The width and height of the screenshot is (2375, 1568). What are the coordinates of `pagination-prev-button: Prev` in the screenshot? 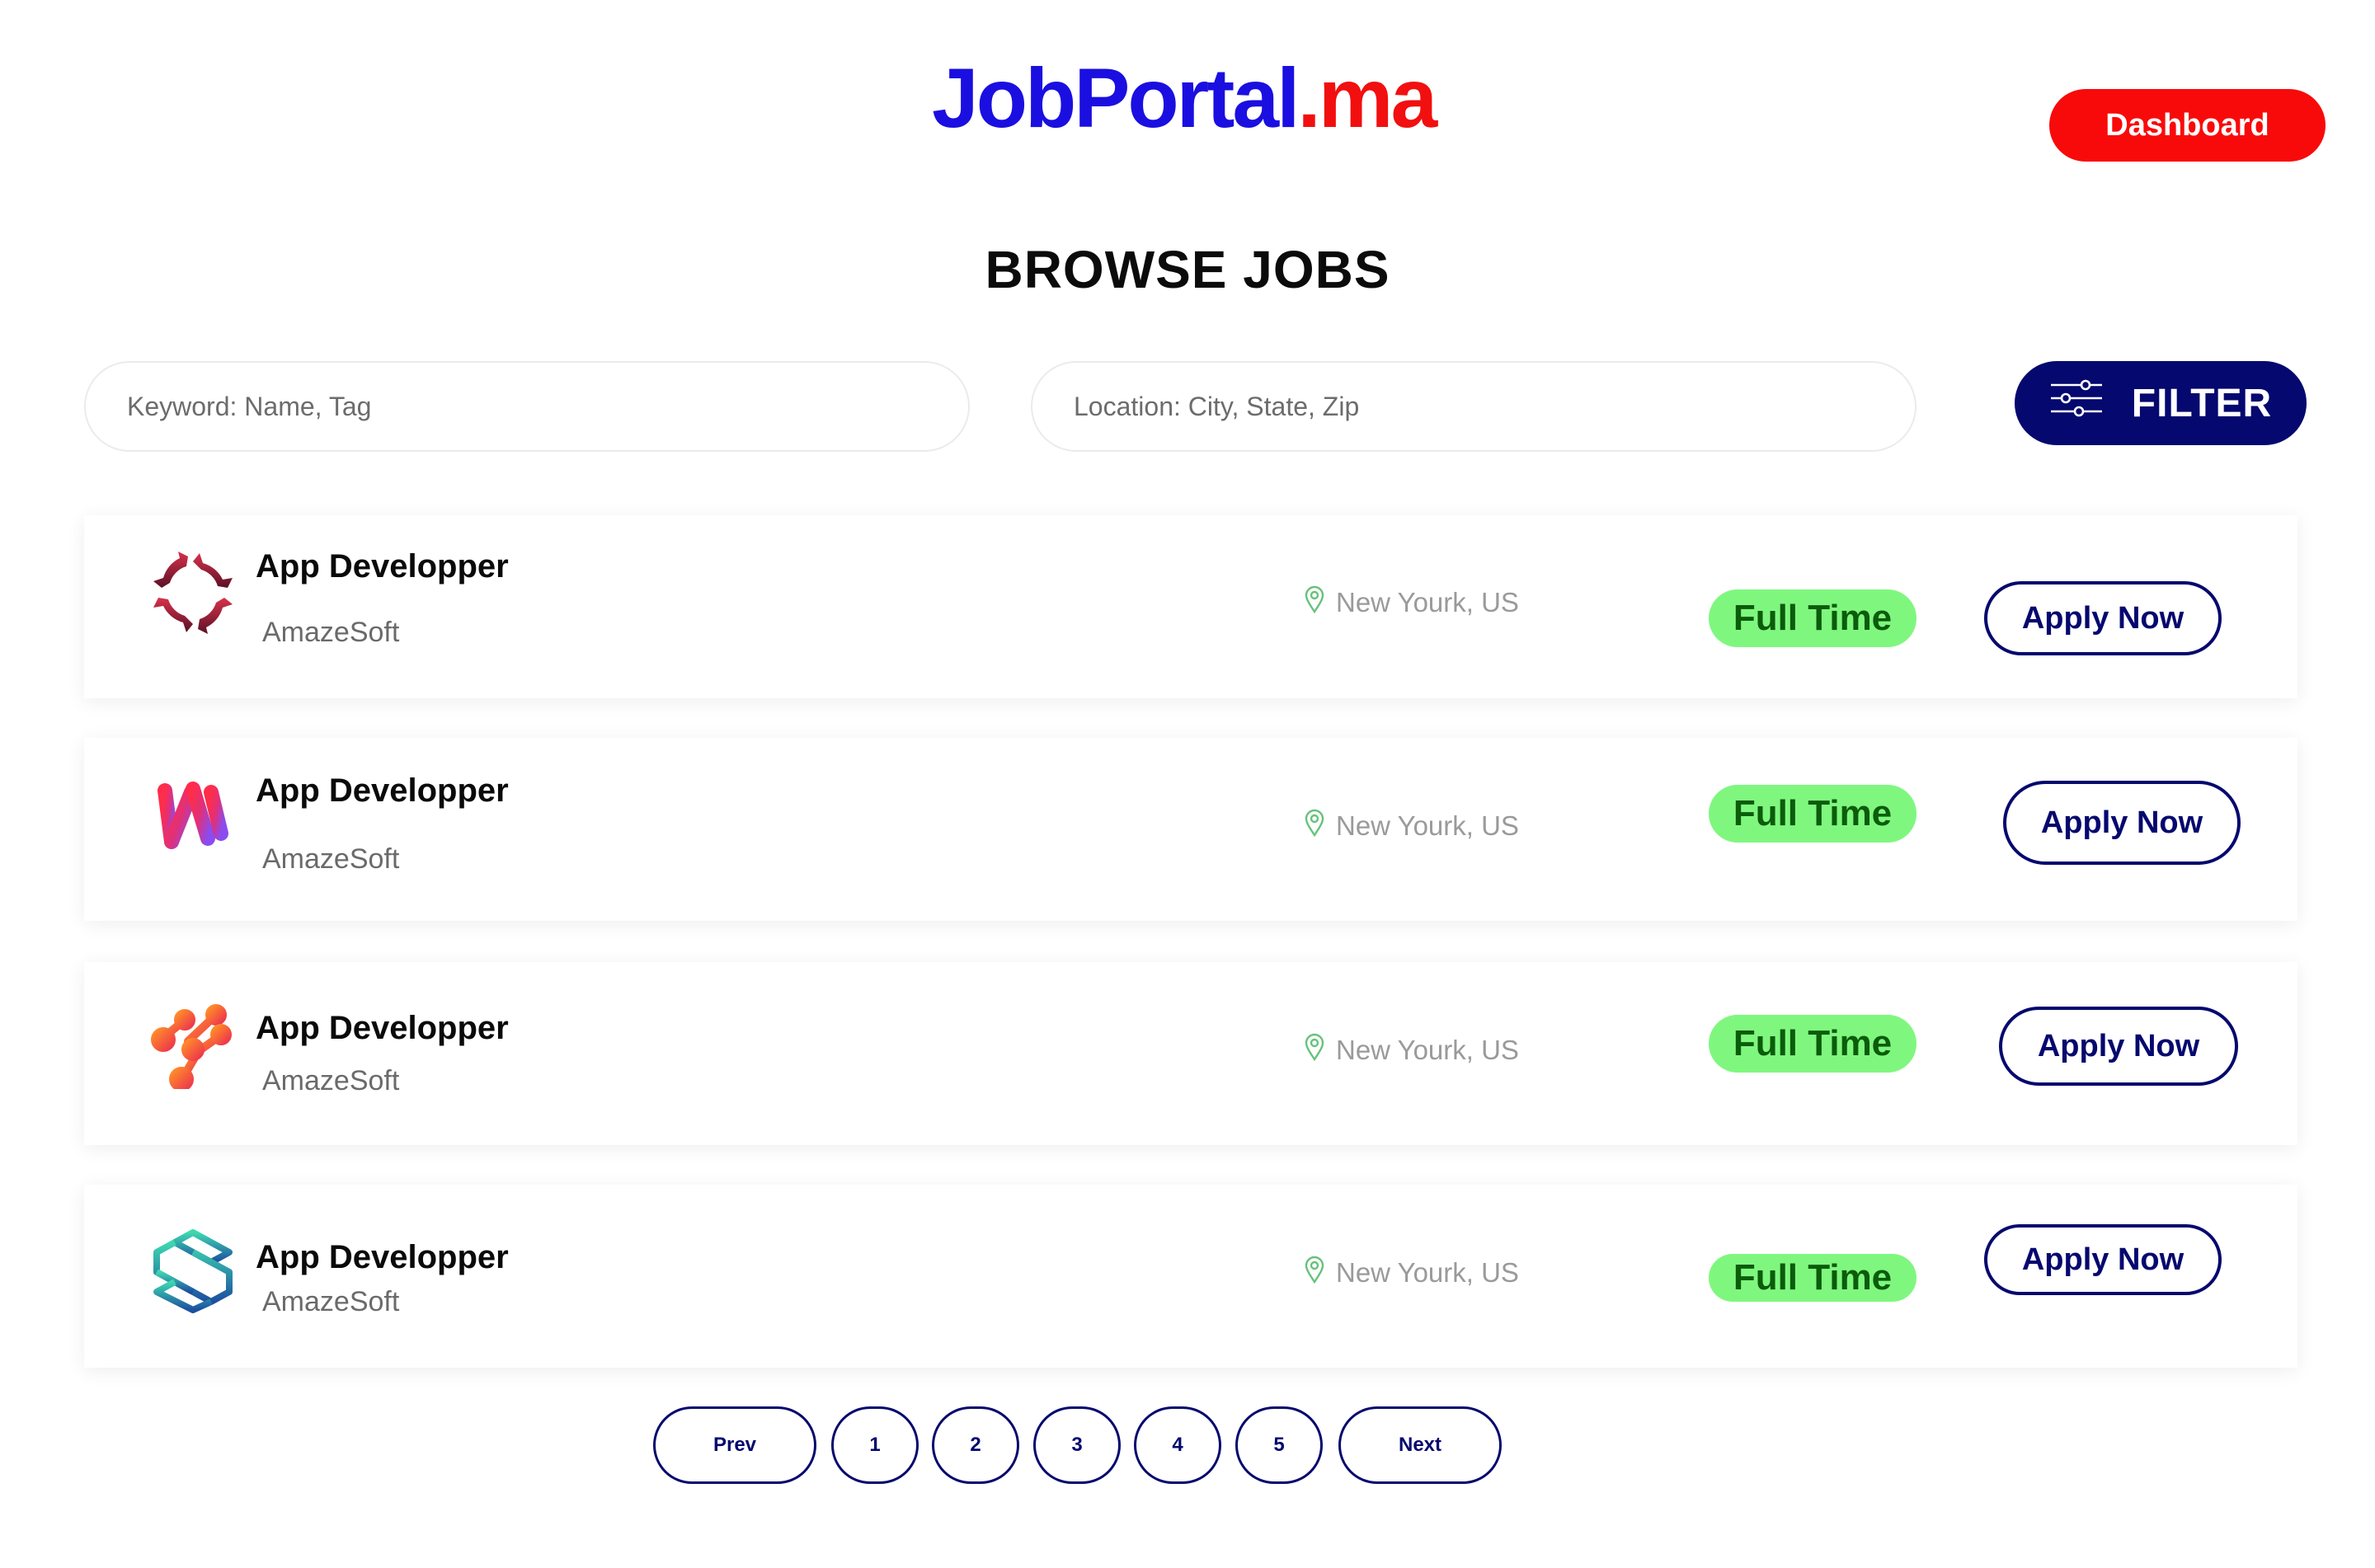 It's located at (735, 1445).